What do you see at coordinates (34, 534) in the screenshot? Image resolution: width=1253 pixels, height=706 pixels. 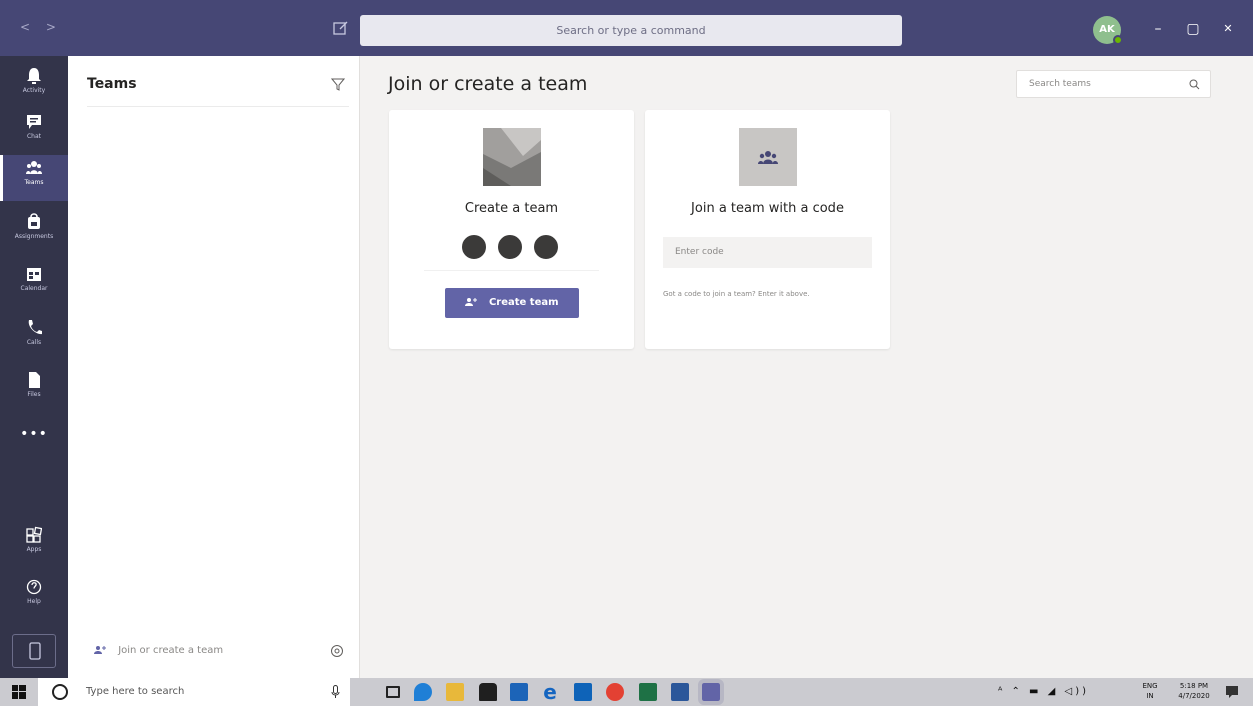 I see `apps-icon` at bounding box center [34, 534].